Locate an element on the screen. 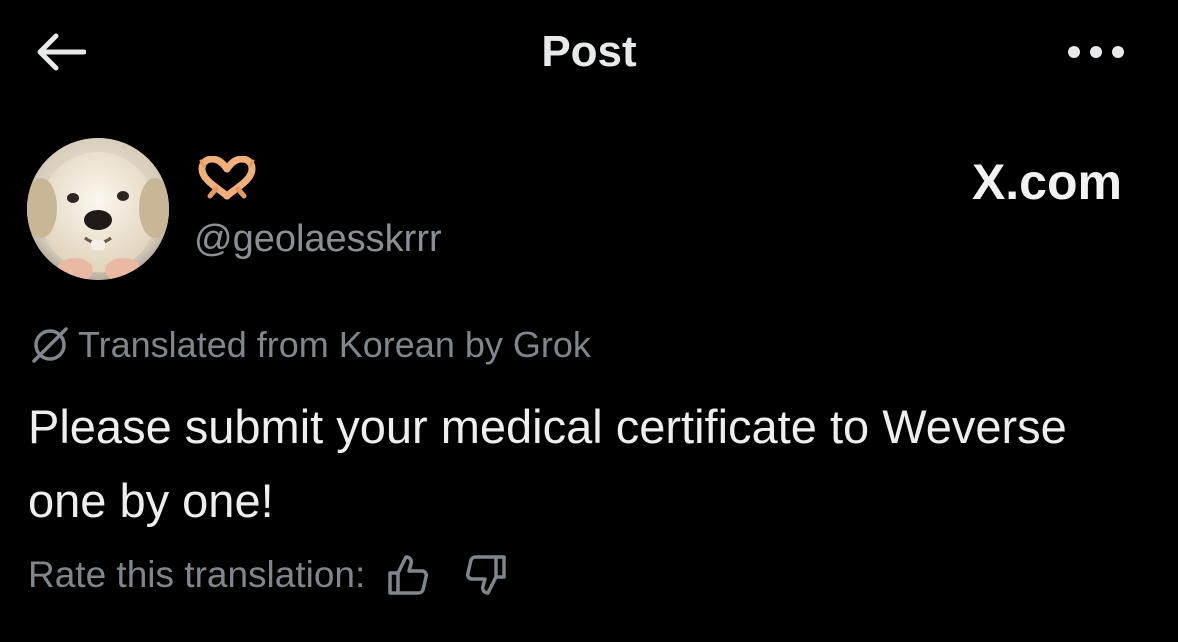 The height and width of the screenshot is (642, 1178). translation-note: Translated from Korean by Grok is located at coordinates (310, 345).